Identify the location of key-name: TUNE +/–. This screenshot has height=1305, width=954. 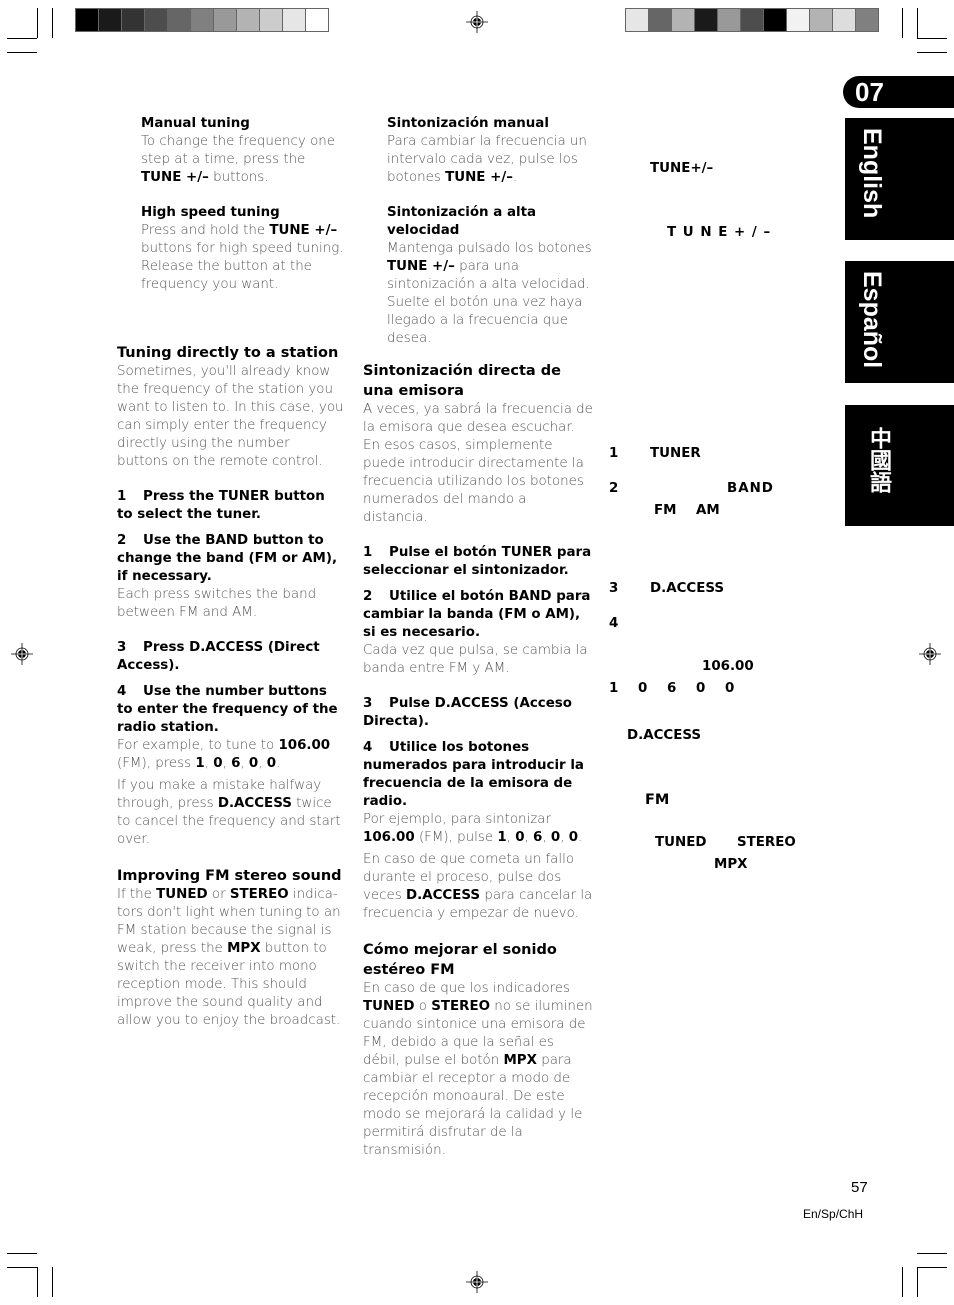
(303, 230).